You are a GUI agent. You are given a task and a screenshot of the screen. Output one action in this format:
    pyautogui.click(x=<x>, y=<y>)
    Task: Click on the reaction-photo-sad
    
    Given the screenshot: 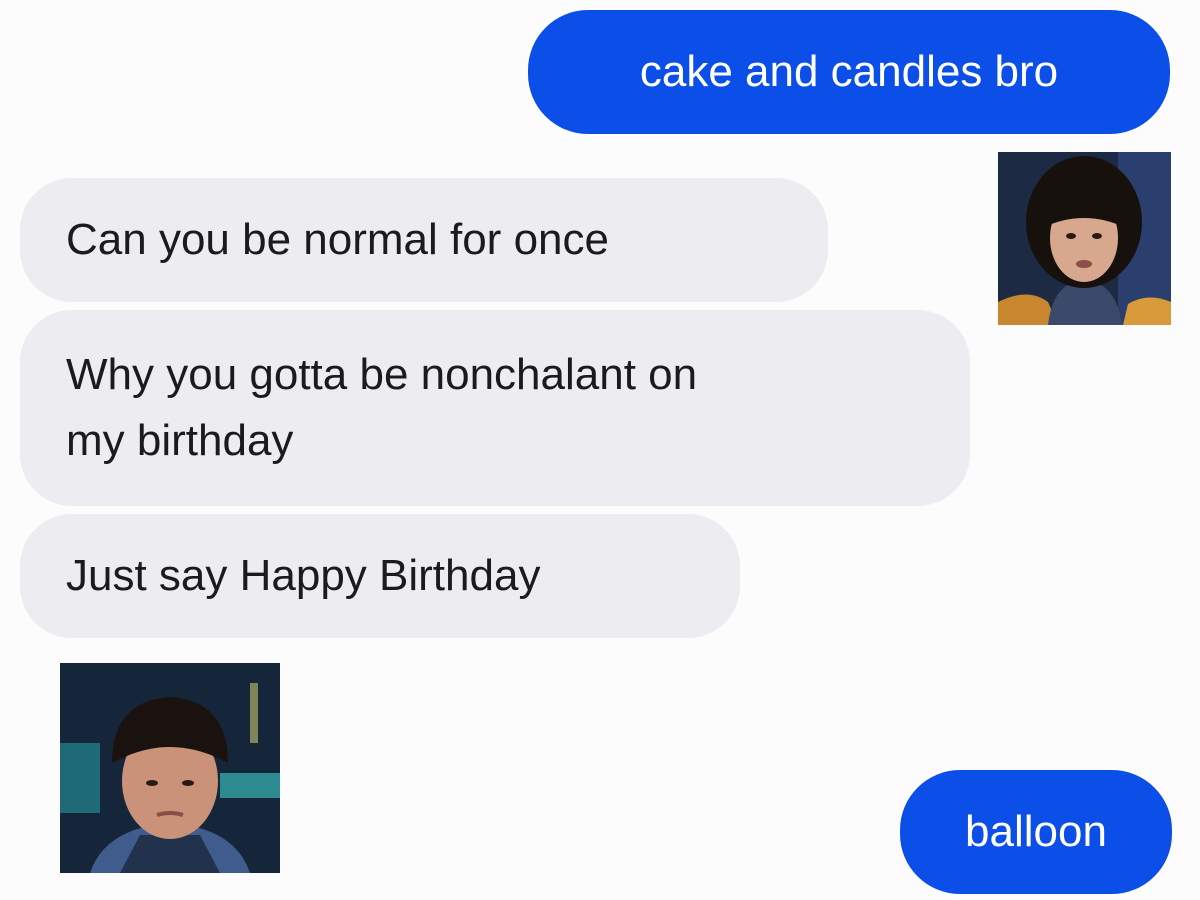 What is the action you would take?
    pyautogui.click(x=170, y=768)
    